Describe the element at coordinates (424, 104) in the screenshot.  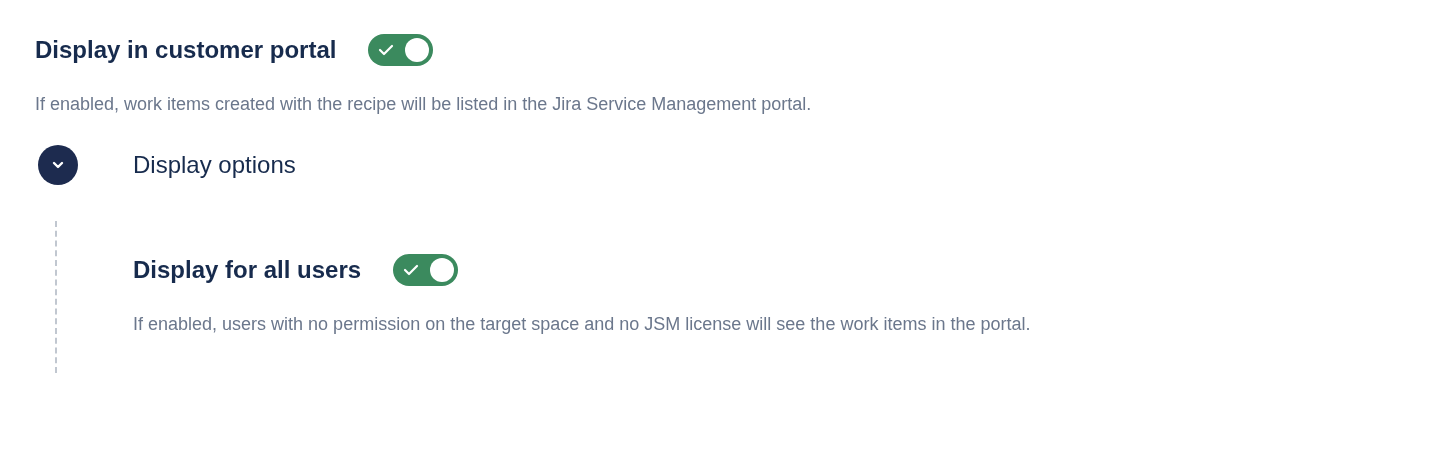
I see `setting-description: If enabled, work items created with the recipe will be listed in the Jira Service Management portal.` at that location.